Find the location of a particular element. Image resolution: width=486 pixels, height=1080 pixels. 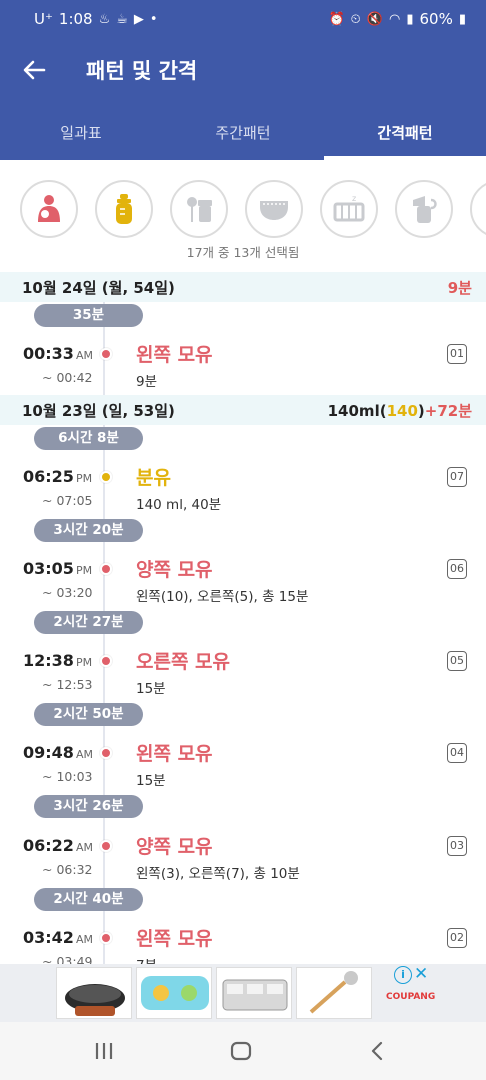

recent-apps-button is located at coordinates (104, 1051).